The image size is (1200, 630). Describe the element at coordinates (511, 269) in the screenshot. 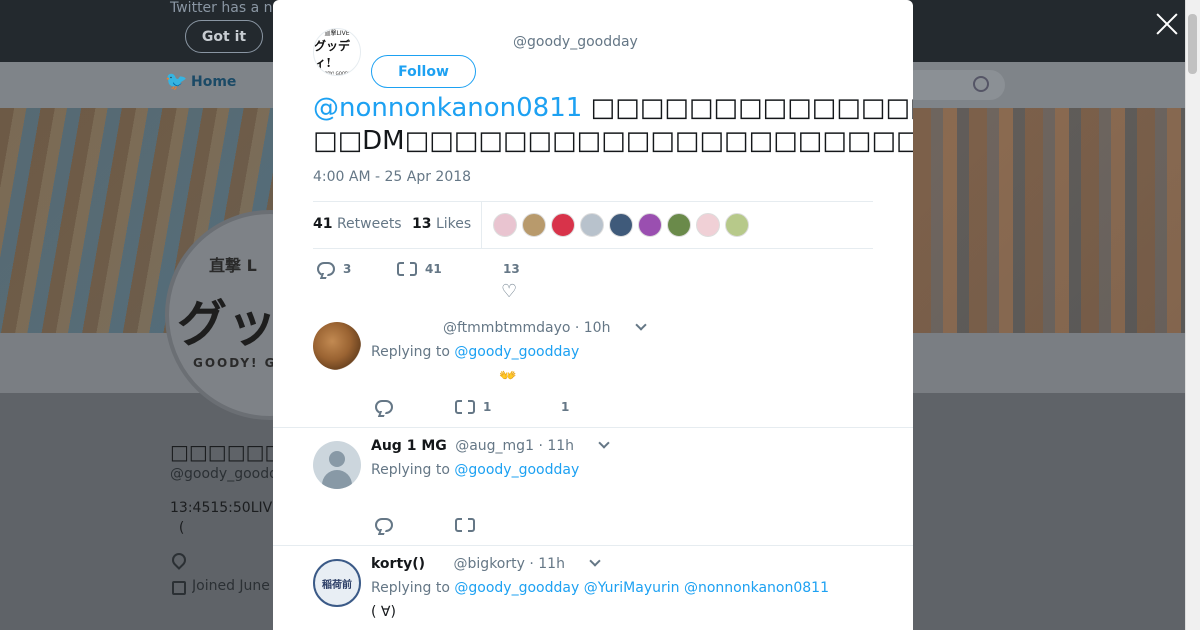

I see `like-count: 13` at that location.